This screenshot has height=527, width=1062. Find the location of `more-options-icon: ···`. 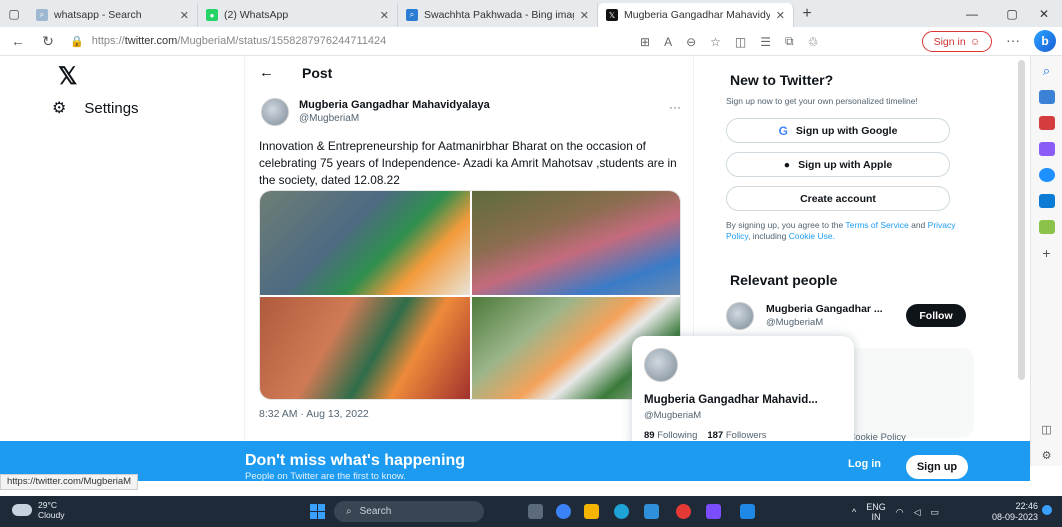

more-options-icon: ··· is located at coordinates (1013, 40).